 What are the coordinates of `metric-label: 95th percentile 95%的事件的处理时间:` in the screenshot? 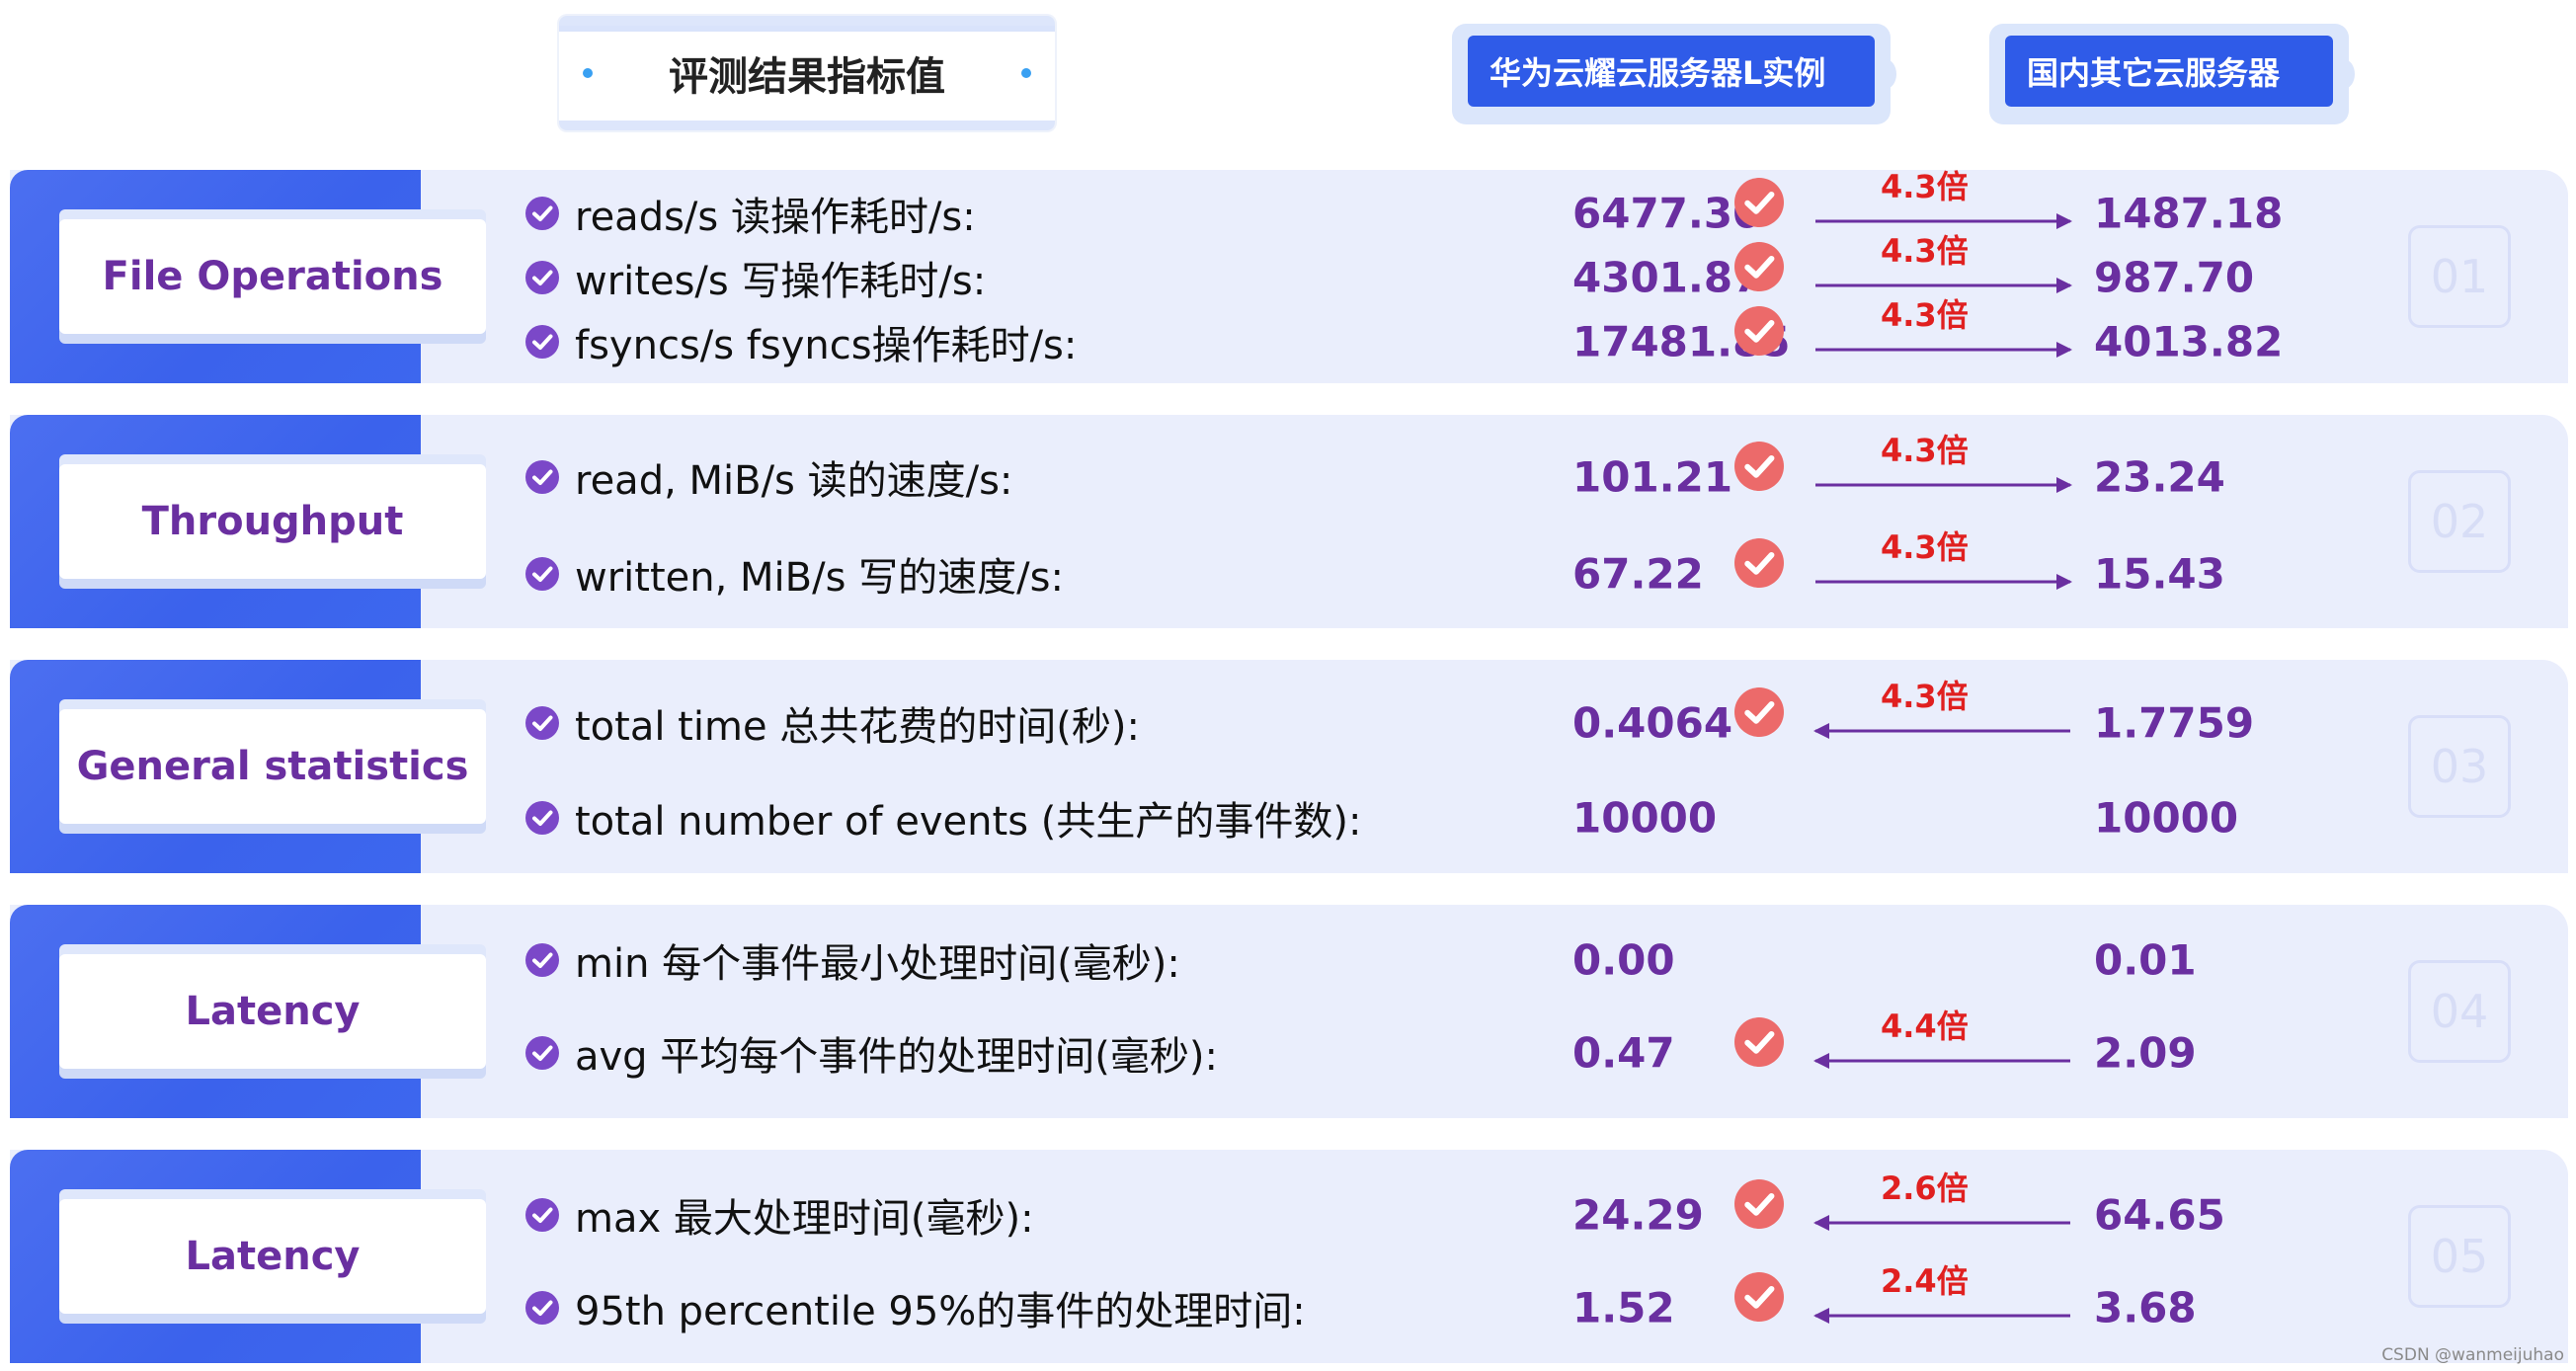 It's located at (940, 1311).